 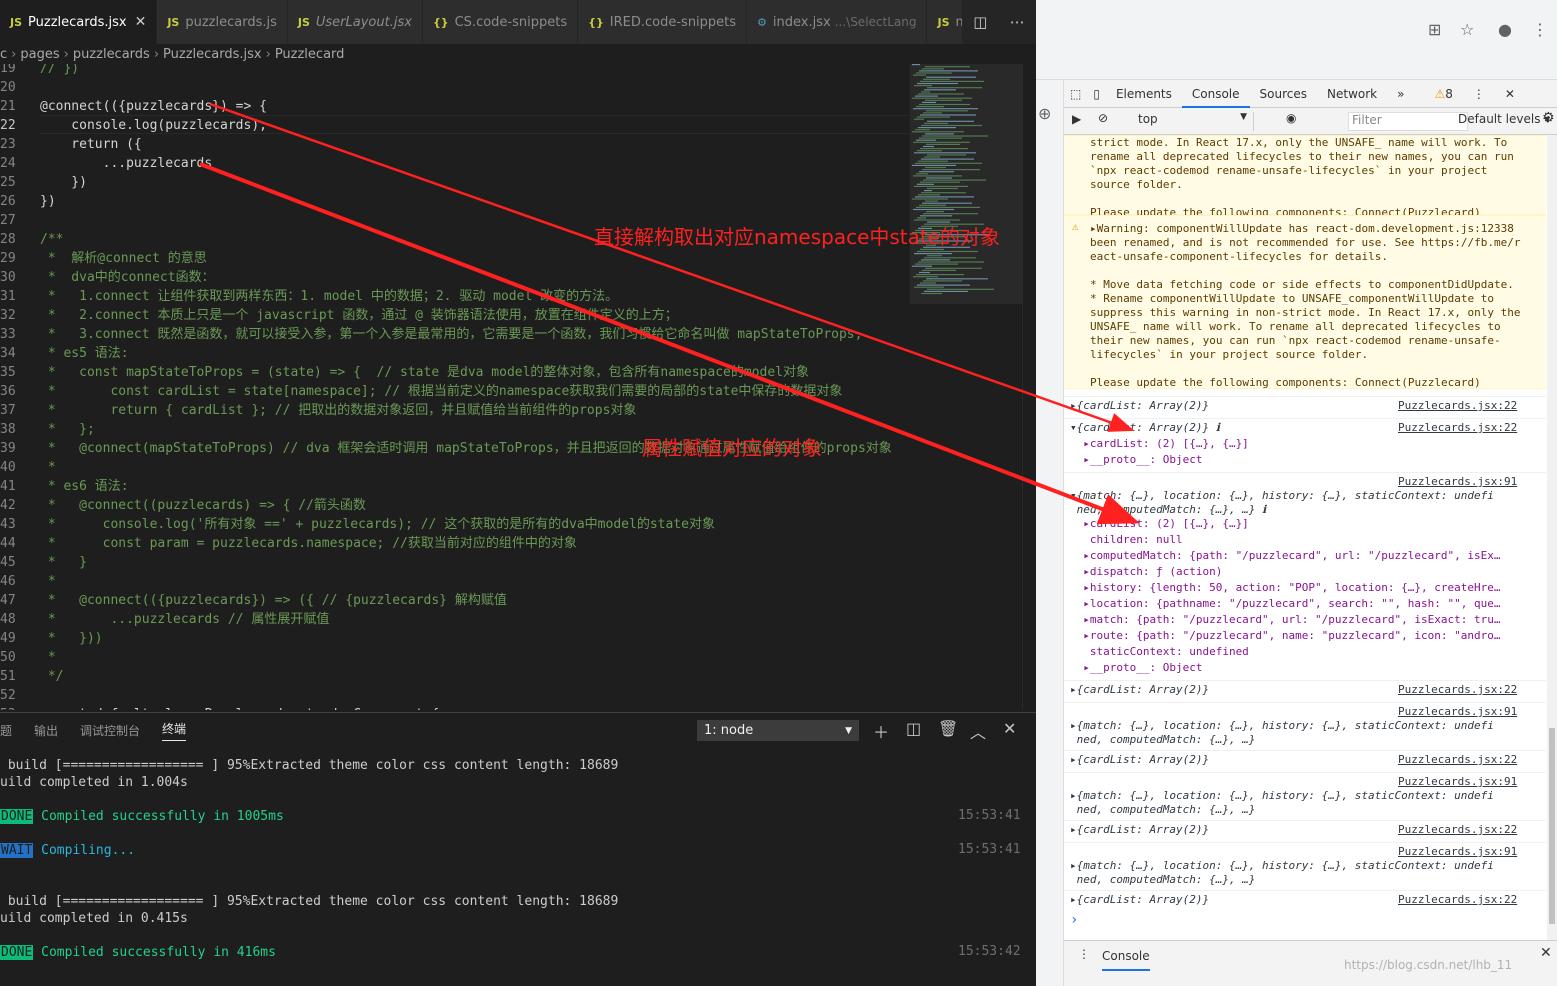 I want to click on editor-tab: ⚙ index.jsx ...\SelectLang, so click(x=837, y=22).